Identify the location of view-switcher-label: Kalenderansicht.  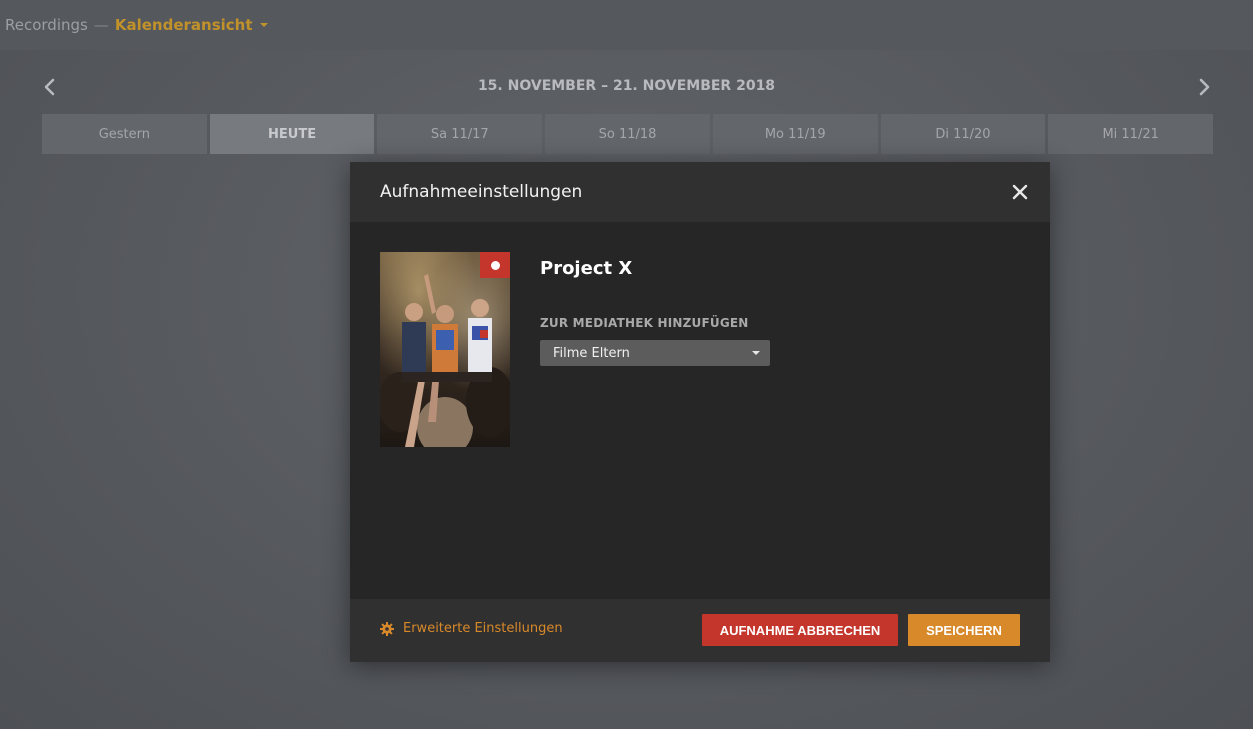
(183, 25).